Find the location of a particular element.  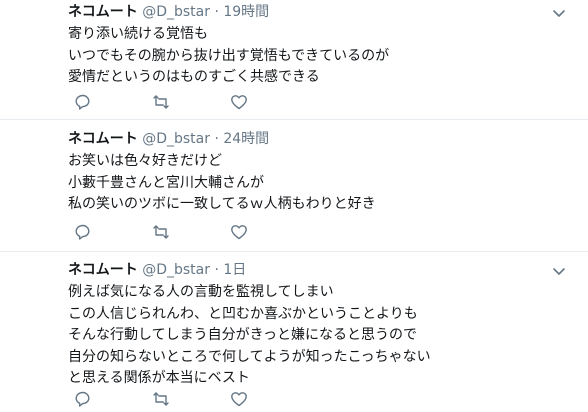

tweet-header: ネコムート @D_bstar · 1日 is located at coordinates (157, 270).